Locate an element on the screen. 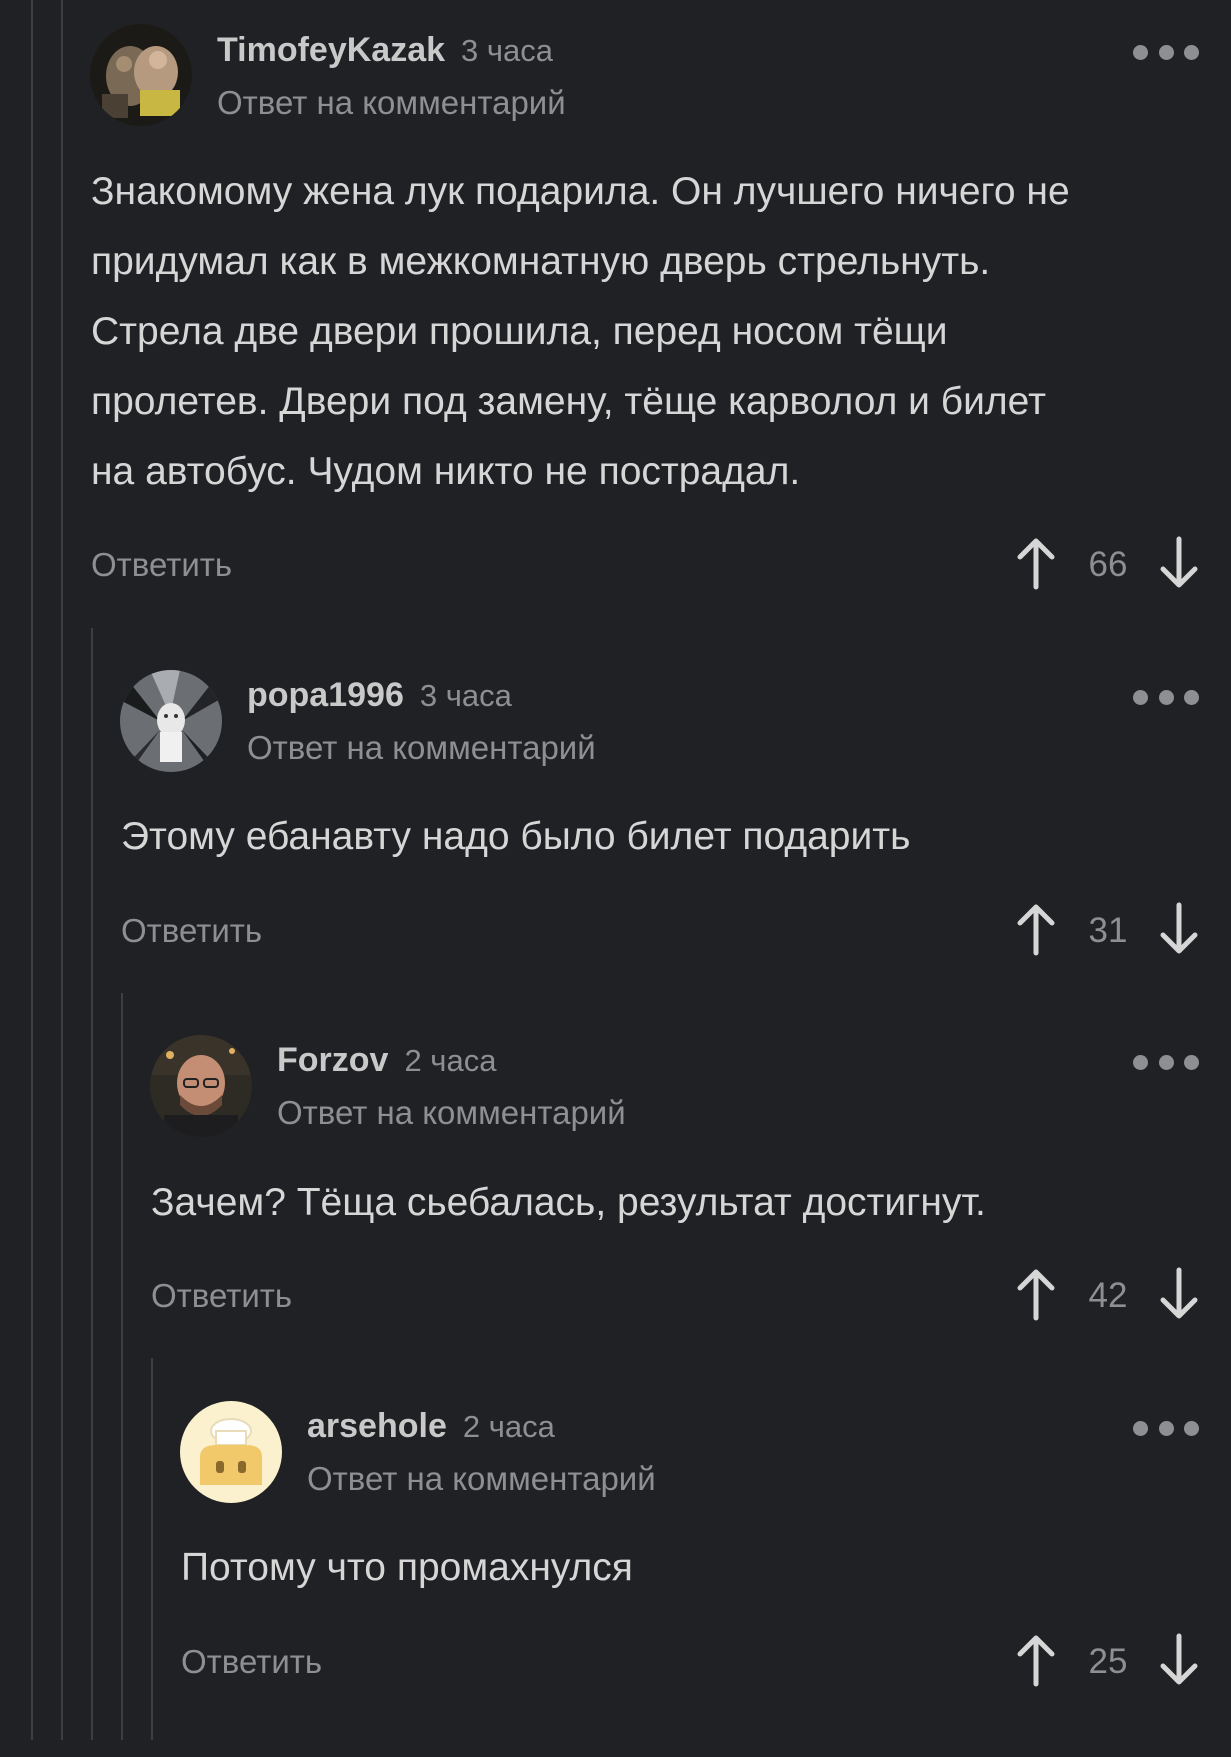 The image size is (1231, 1757). username-text: TimofeyKazak is located at coordinates (331, 50).